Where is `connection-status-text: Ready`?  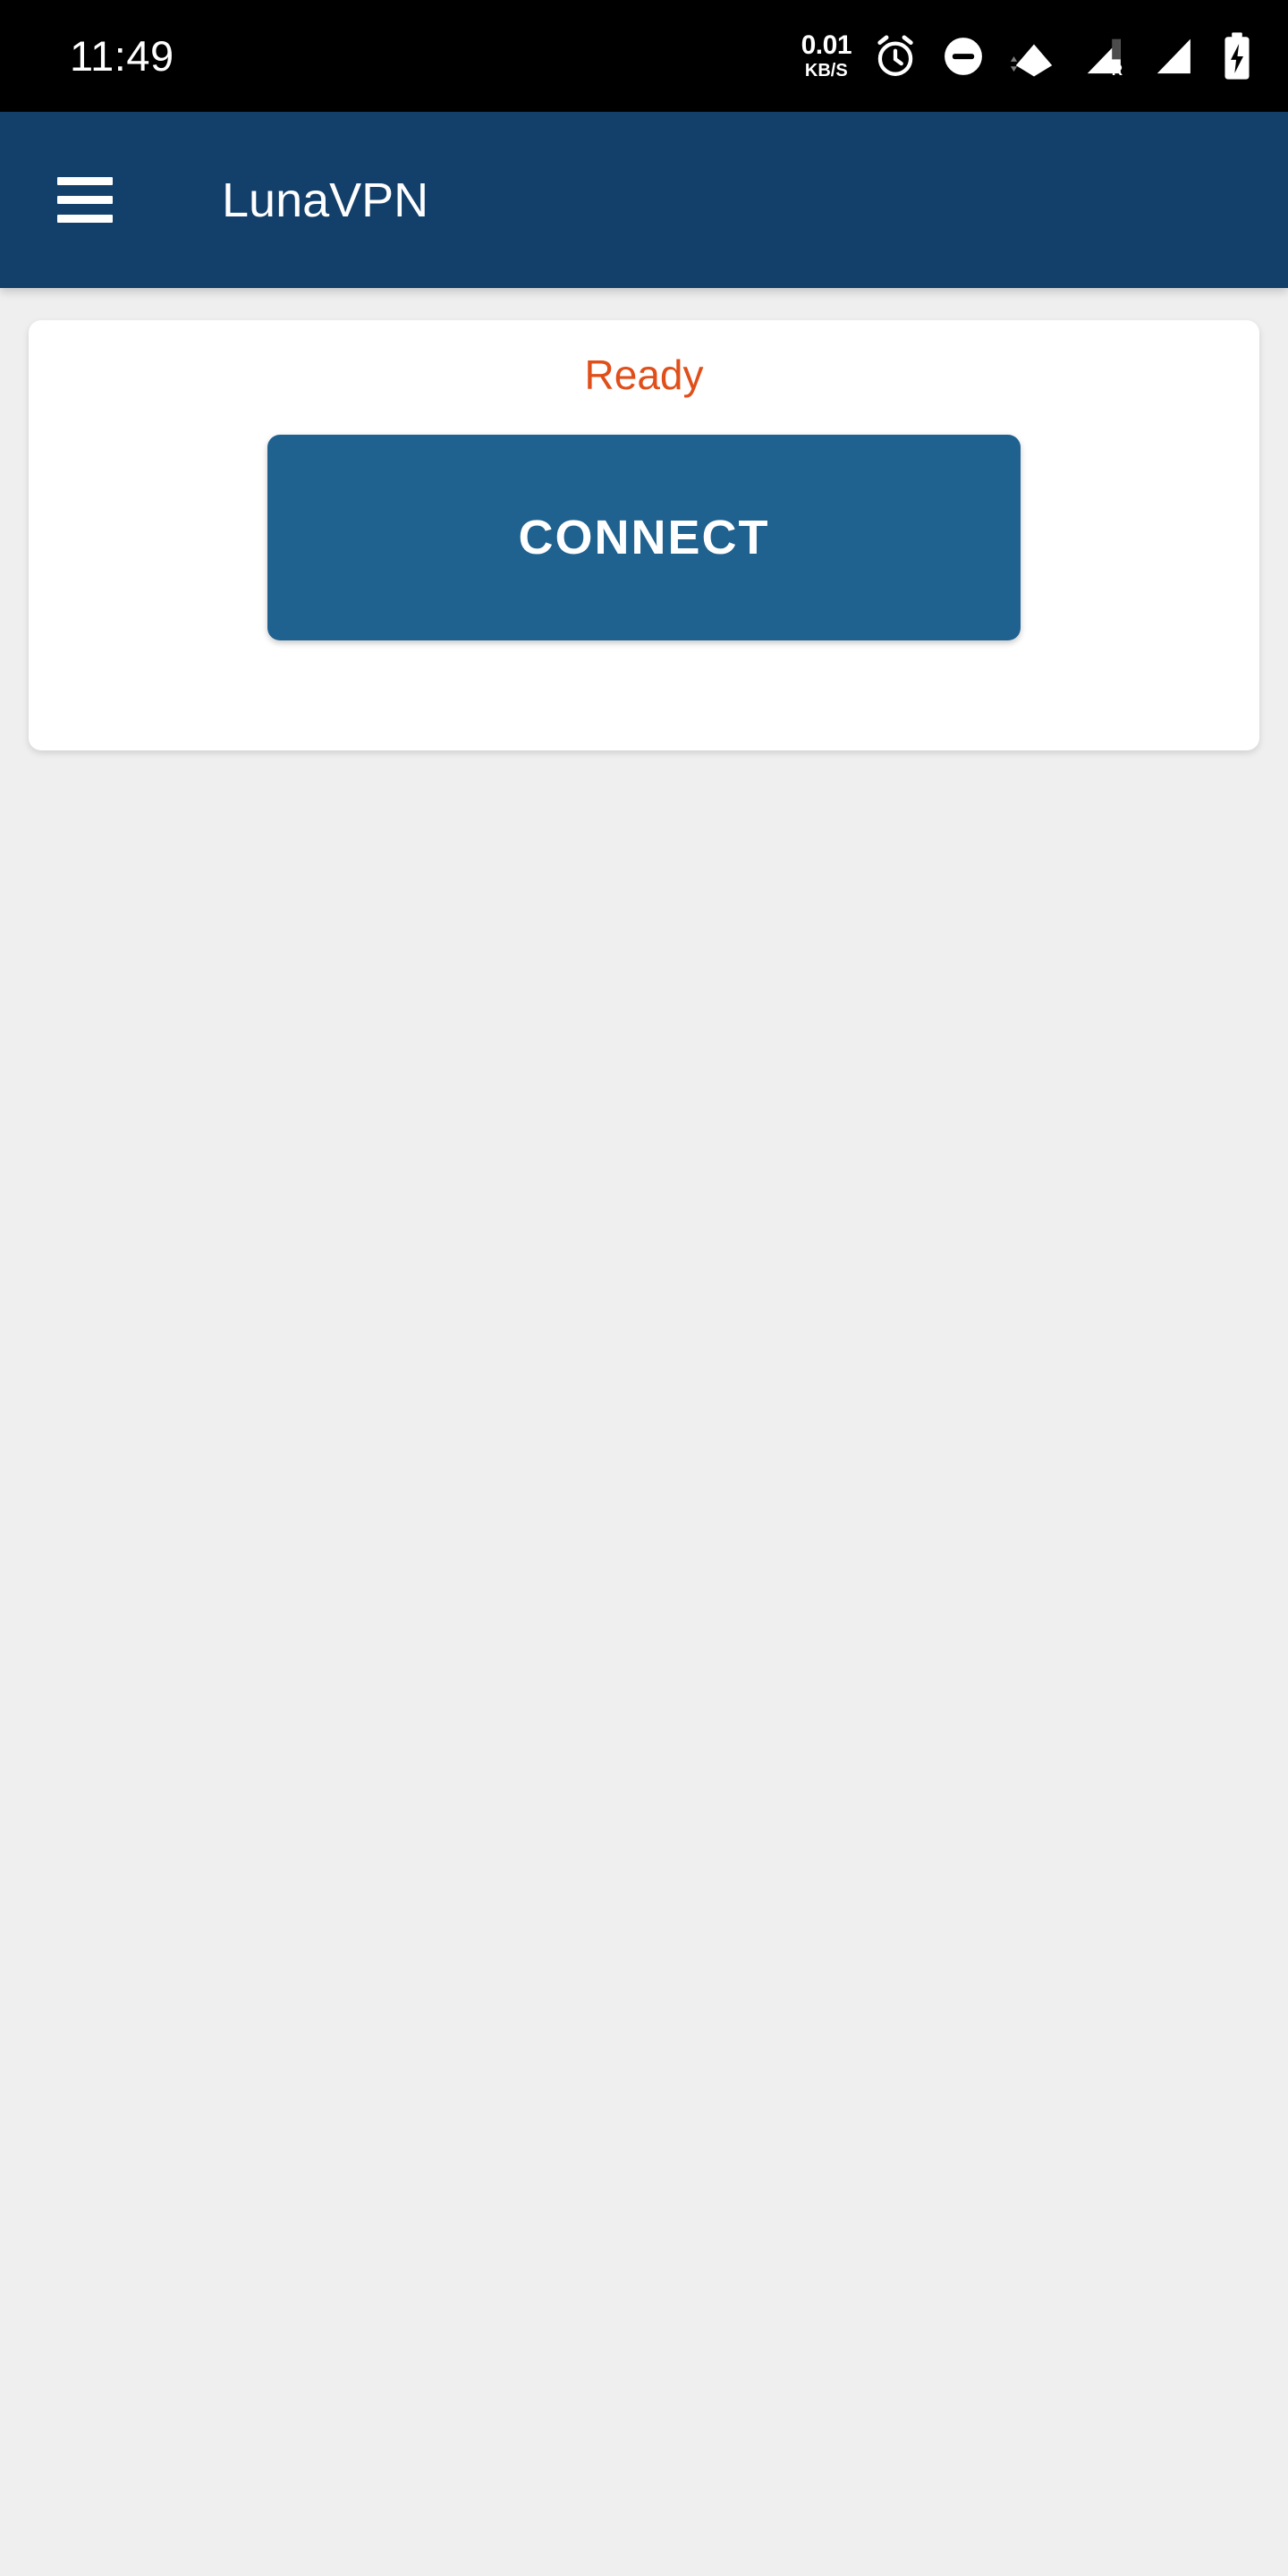 connection-status-text: Ready is located at coordinates (644, 375).